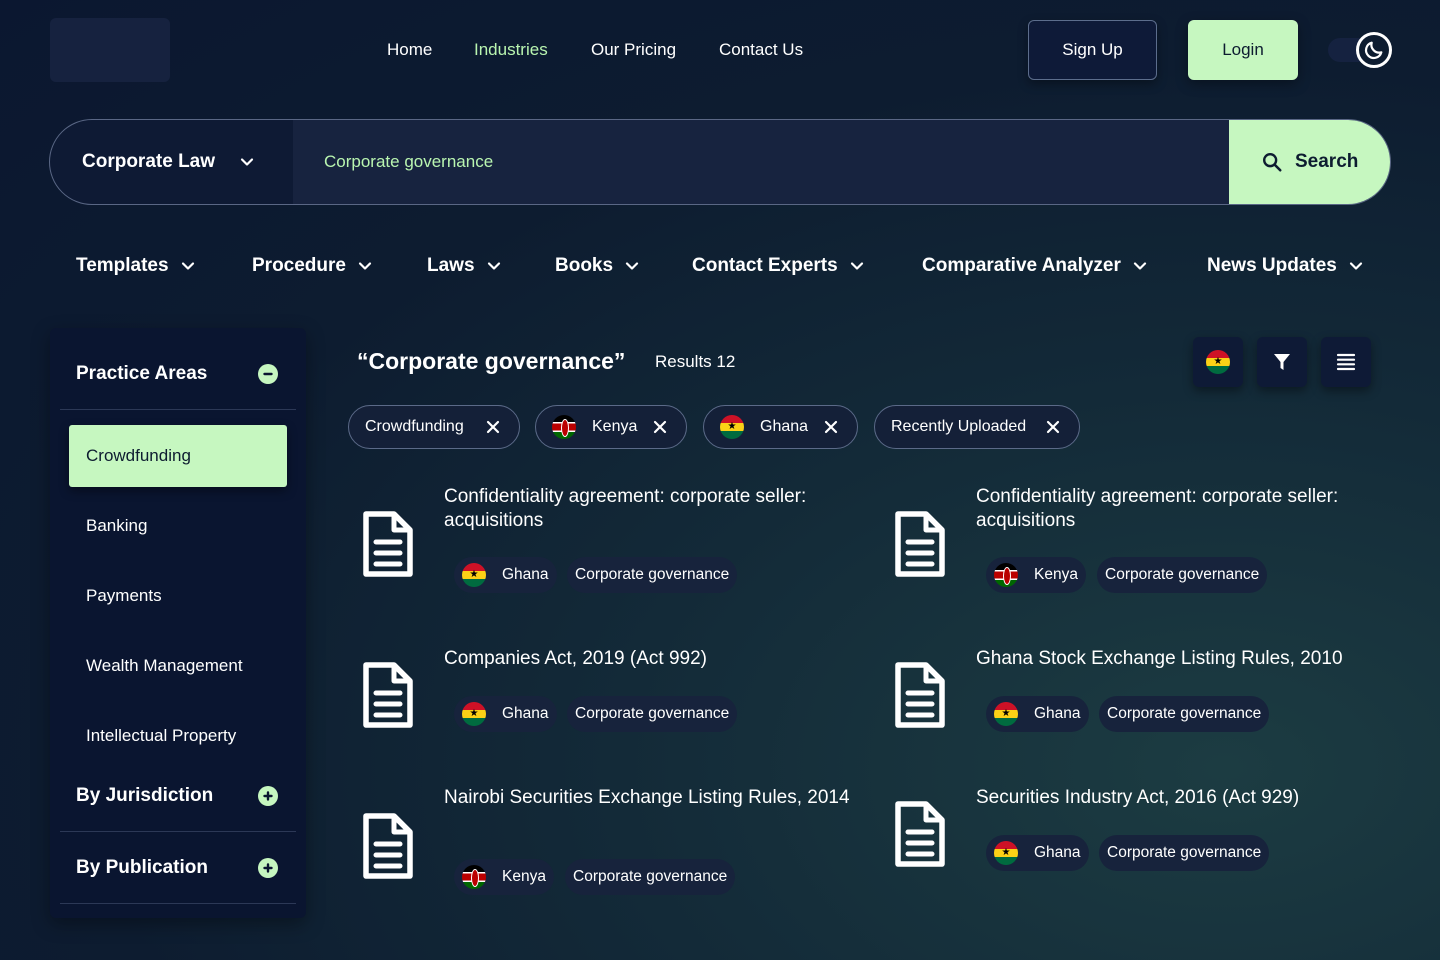  I want to click on dark-mode-toggle, so click(1374, 50).